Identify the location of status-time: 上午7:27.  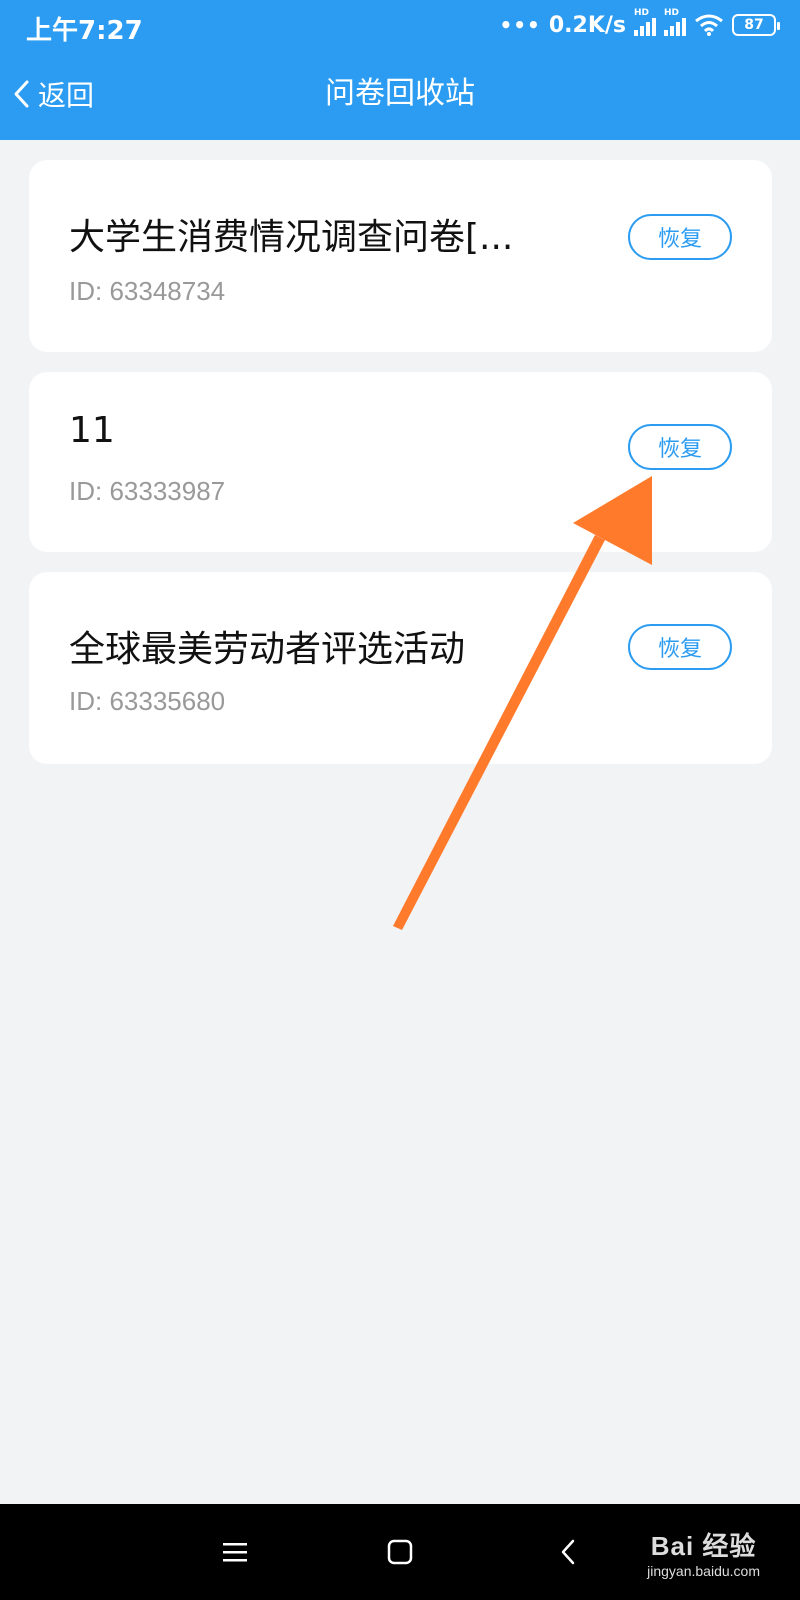
(84, 31).